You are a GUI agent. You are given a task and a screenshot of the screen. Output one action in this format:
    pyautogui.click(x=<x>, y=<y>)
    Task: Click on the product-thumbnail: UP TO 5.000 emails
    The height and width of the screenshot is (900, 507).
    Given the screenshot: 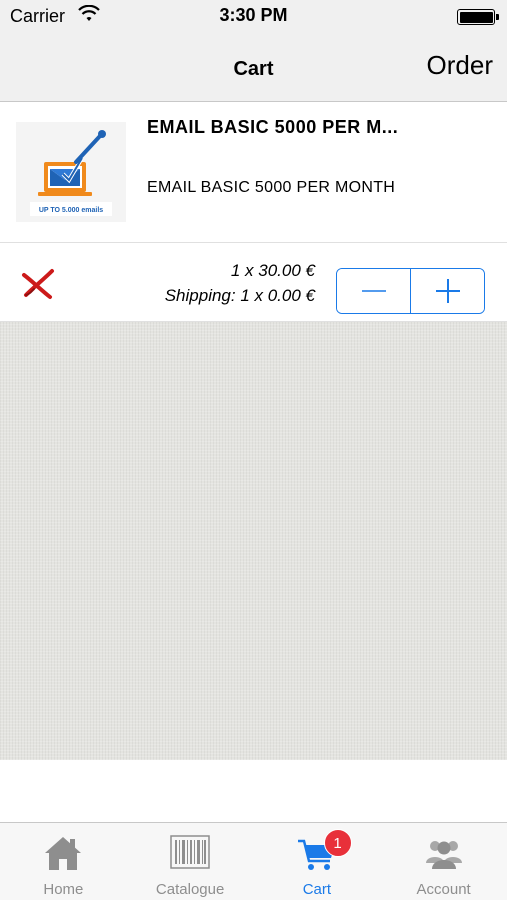 What is the action you would take?
    pyautogui.click(x=71, y=172)
    